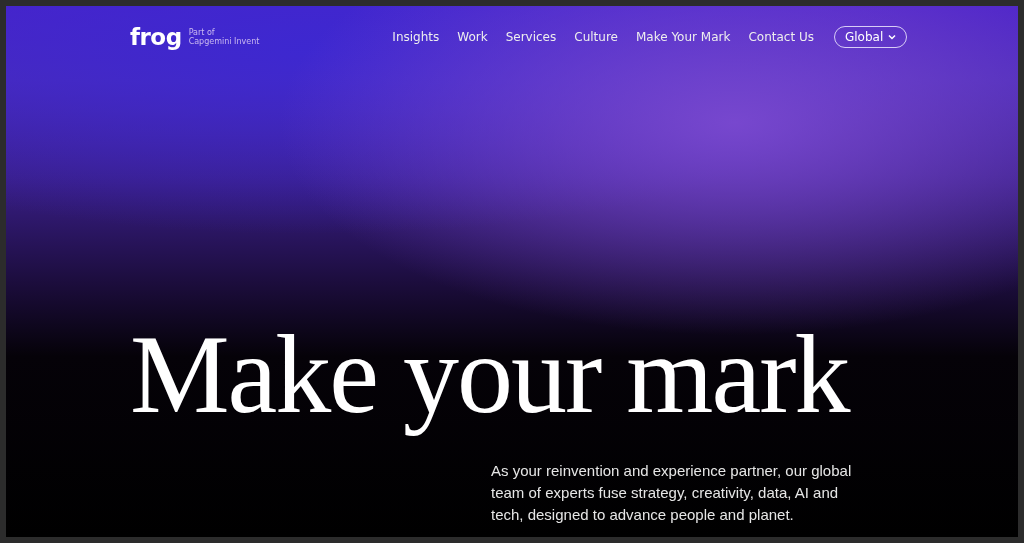 Image resolution: width=1024 pixels, height=543 pixels. What do you see at coordinates (683, 37) in the screenshot?
I see `nav-link: Make Your Mark` at bounding box center [683, 37].